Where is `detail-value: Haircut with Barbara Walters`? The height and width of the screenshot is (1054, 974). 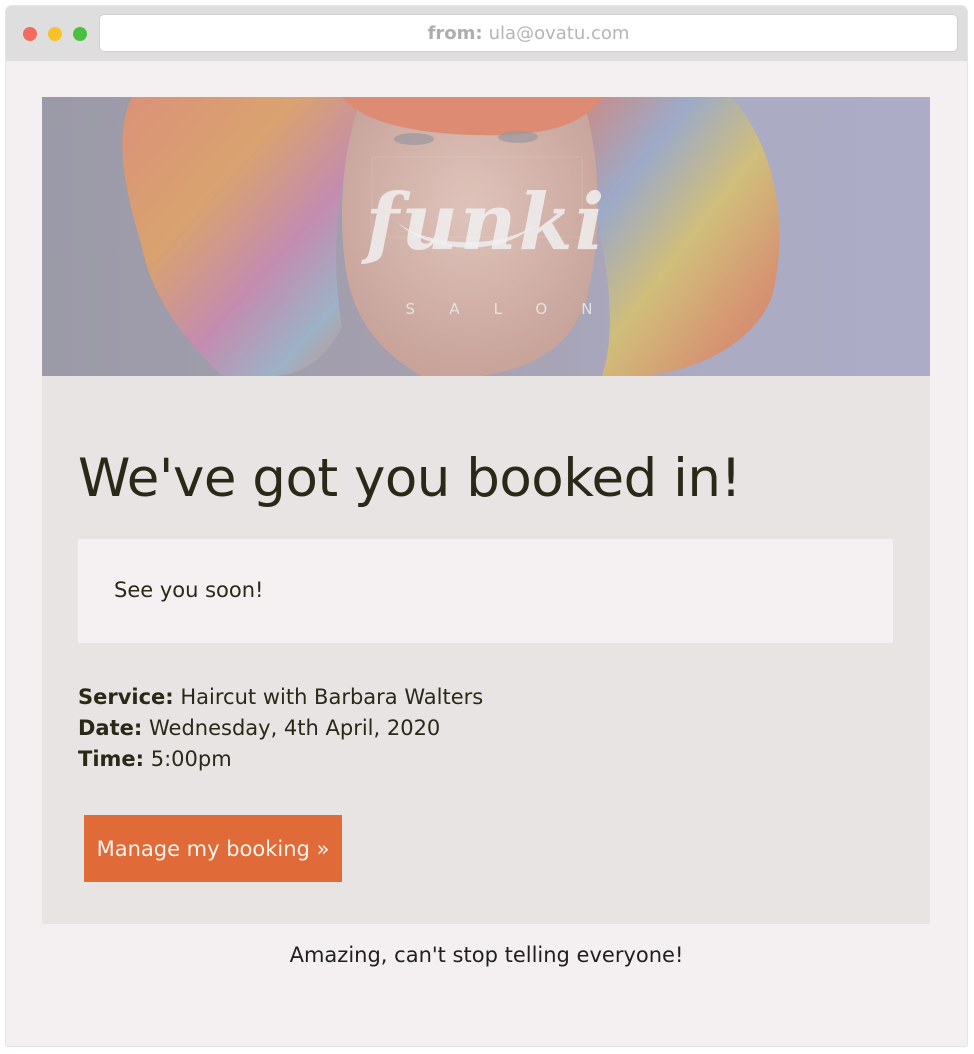
detail-value: Haircut with Barbara Walters is located at coordinates (332, 697).